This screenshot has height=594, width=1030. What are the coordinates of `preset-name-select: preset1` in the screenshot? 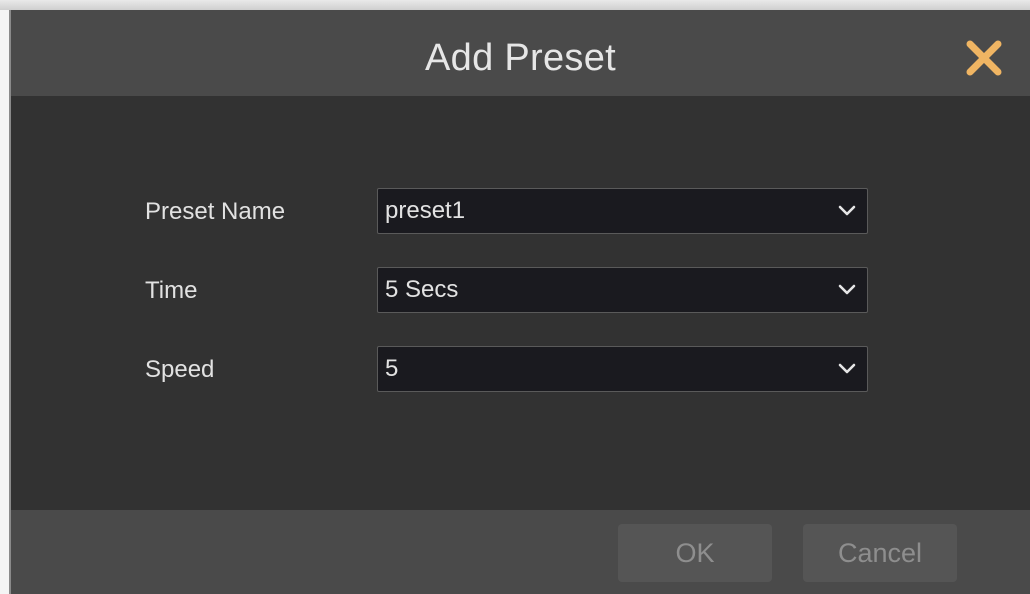 It's located at (622, 211).